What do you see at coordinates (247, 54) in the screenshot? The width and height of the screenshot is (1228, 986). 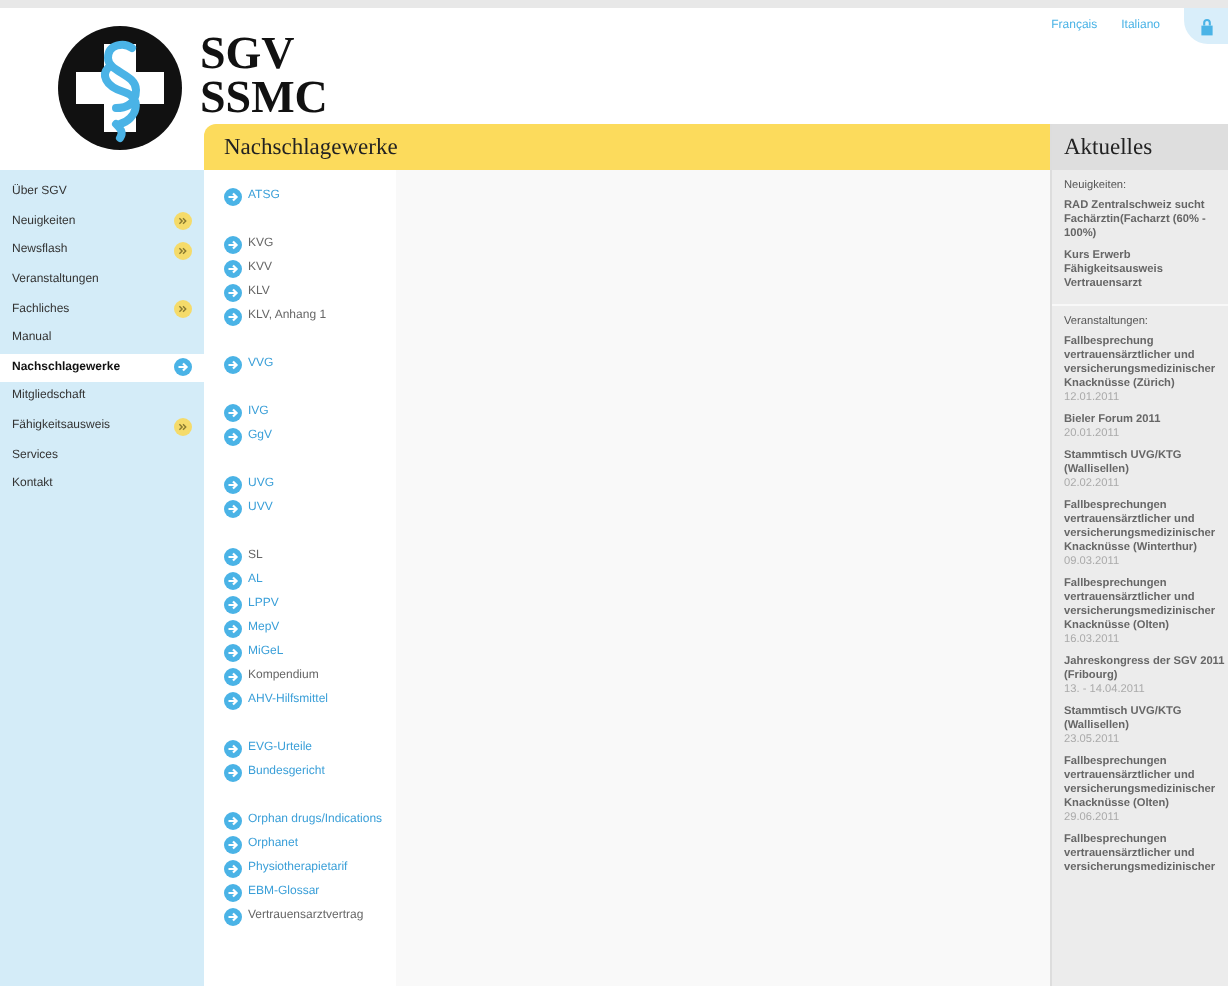 I see `site-title: SGV` at bounding box center [247, 54].